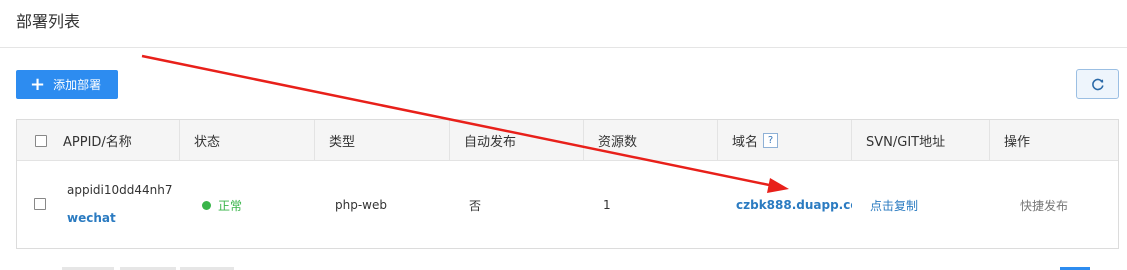 Image resolution: width=1127 pixels, height=270 pixels. What do you see at coordinates (930, 205) in the screenshot?
I see `cell-repo: 点击复制` at bounding box center [930, 205].